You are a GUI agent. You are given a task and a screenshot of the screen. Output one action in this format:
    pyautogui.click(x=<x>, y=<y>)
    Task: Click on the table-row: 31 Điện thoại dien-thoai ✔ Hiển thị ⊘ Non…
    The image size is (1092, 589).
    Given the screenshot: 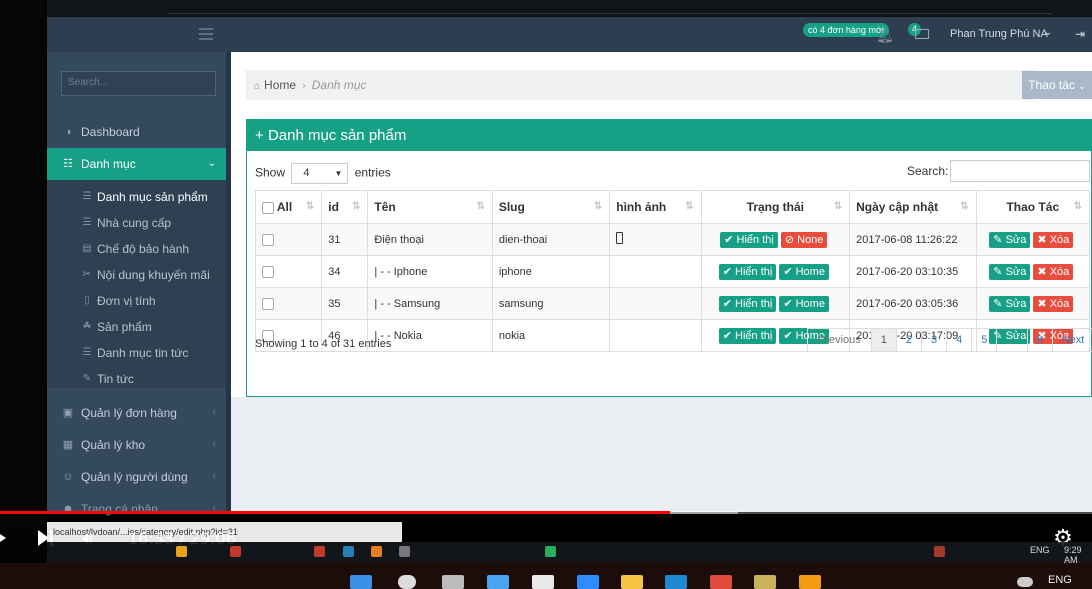 What is the action you would take?
    pyautogui.click(x=672, y=239)
    